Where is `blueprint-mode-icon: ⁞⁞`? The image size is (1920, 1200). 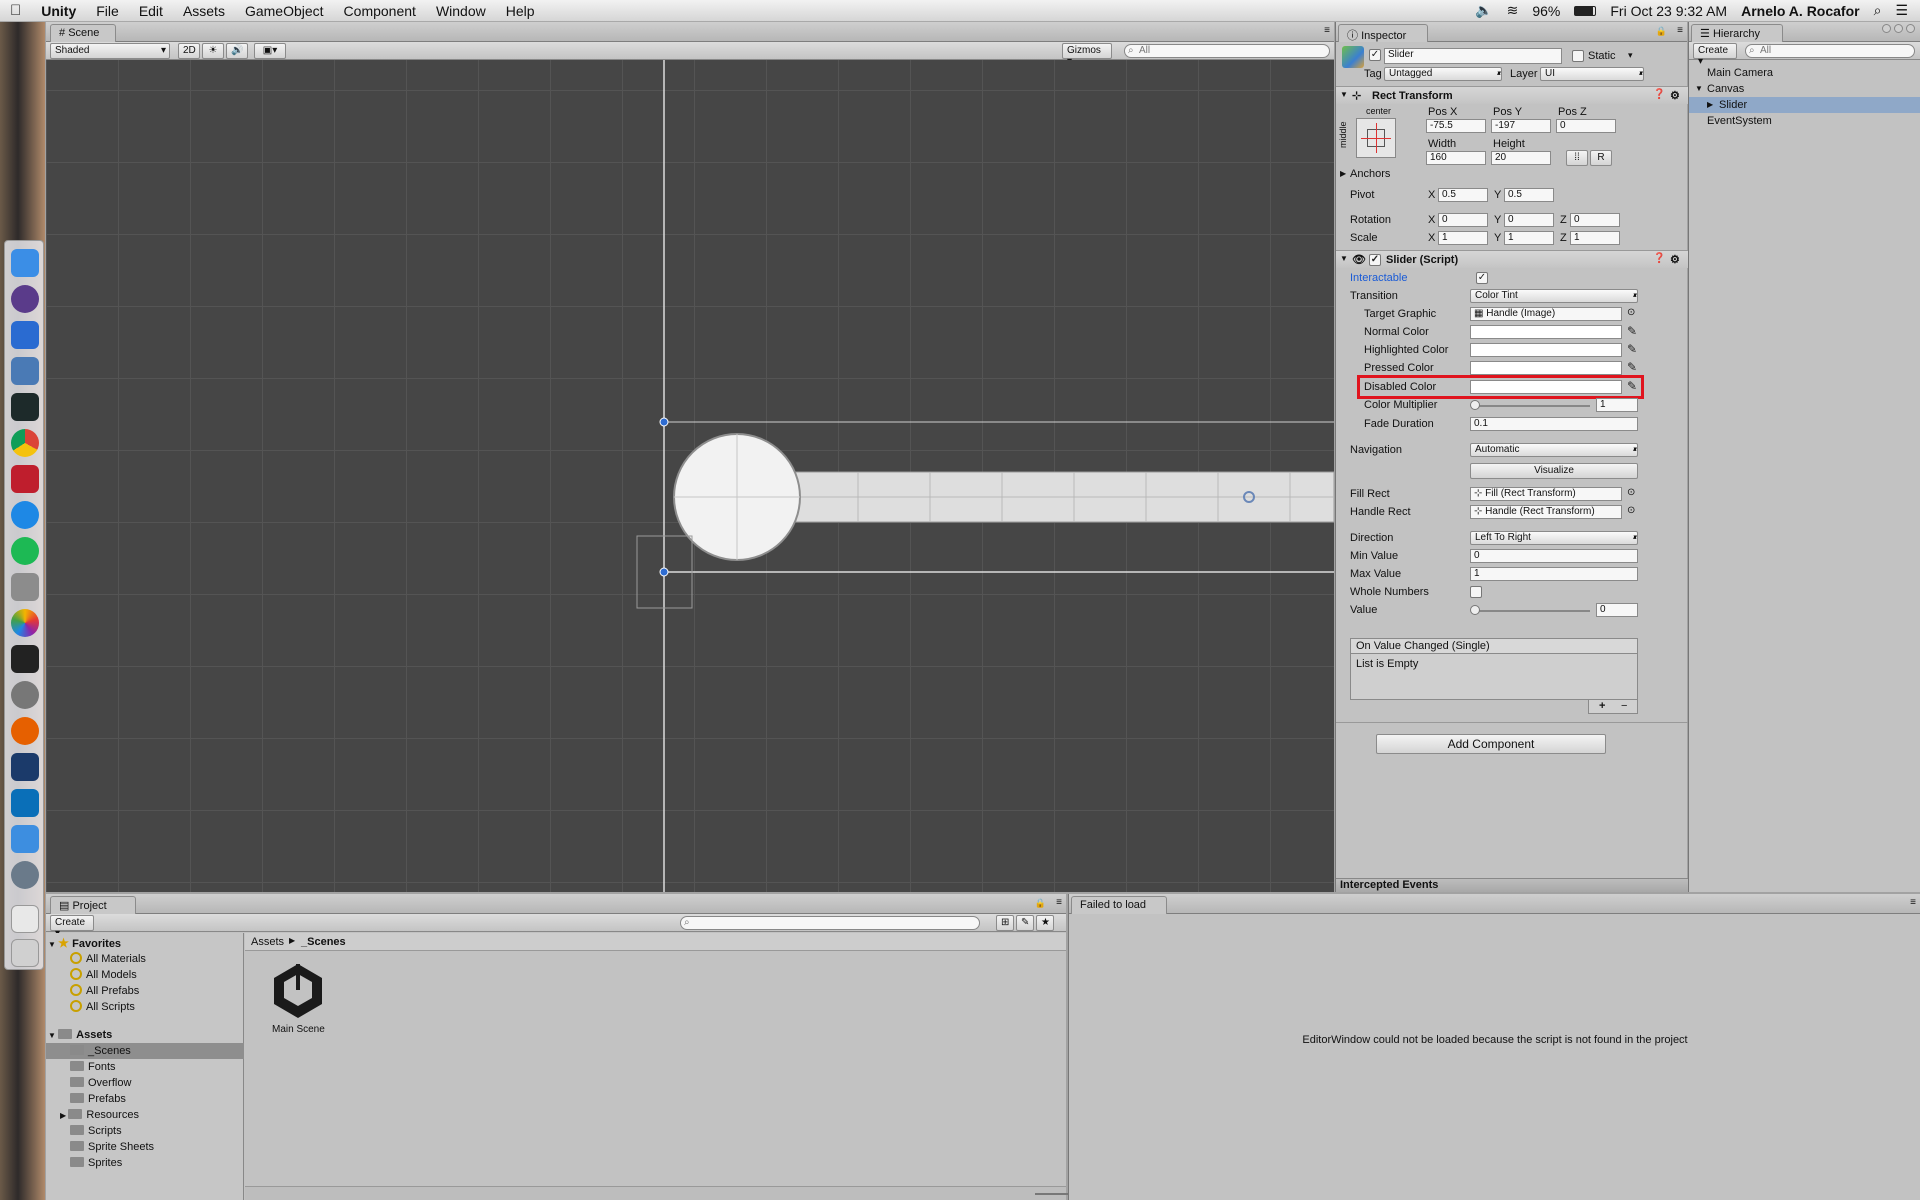
blueprint-mode-icon: ⁞⁞ is located at coordinates (1577, 158).